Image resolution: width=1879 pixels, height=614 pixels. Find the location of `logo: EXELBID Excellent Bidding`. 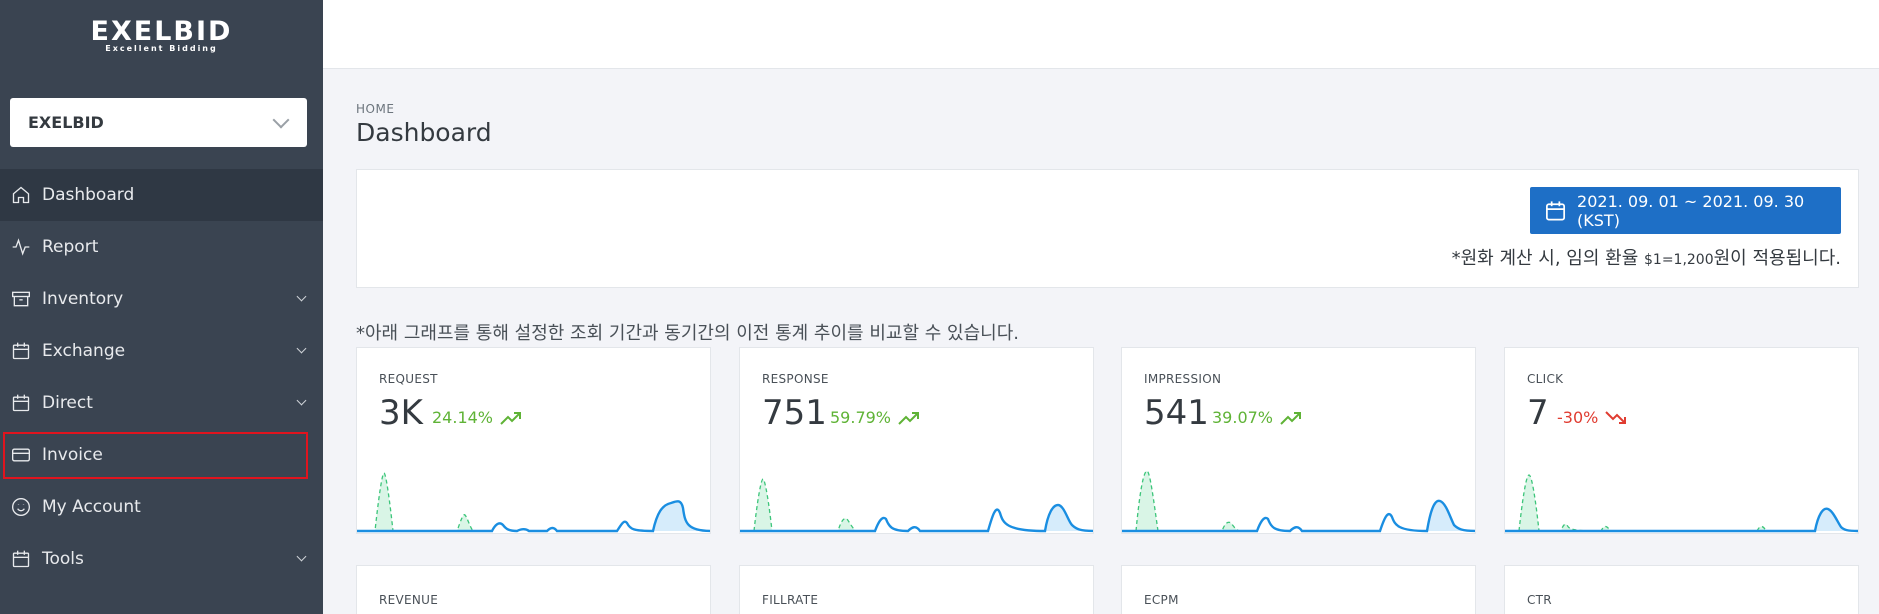

logo: EXELBID Excellent Bidding is located at coordinates (161, 35).